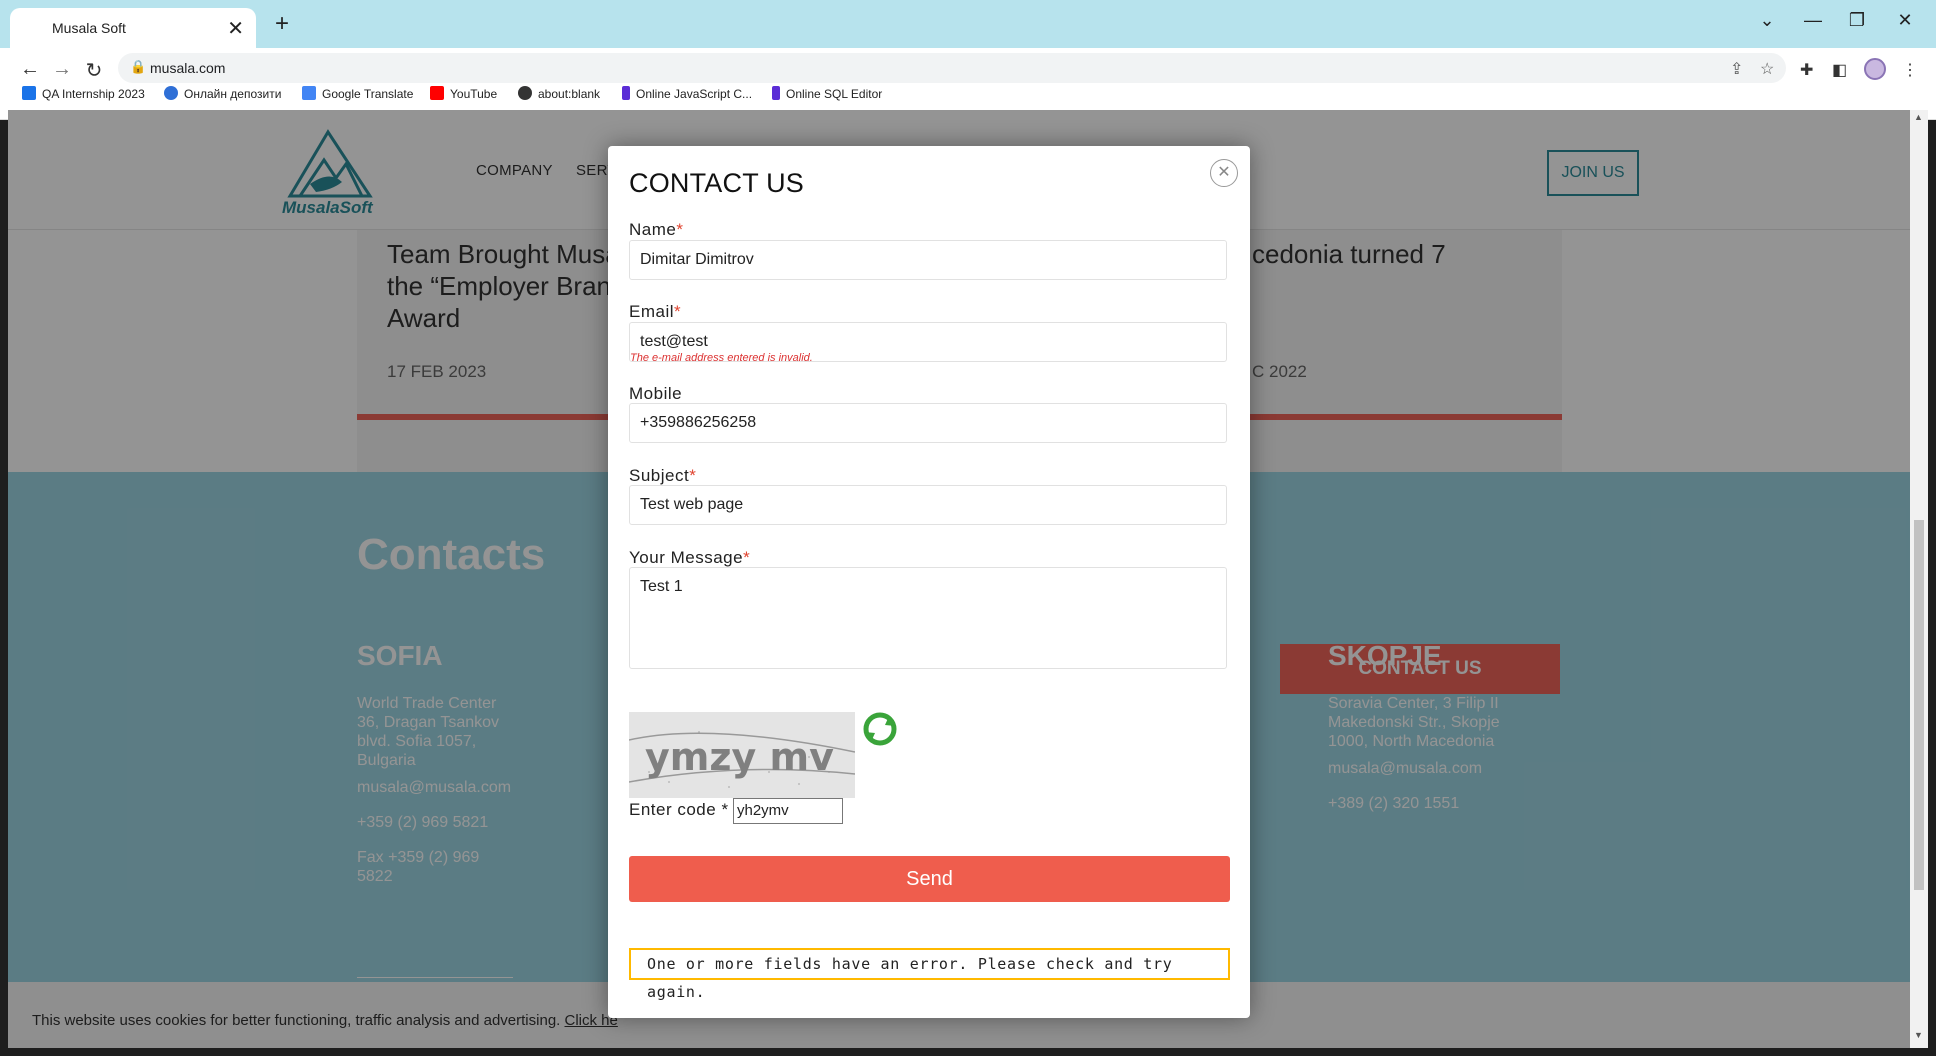 This screenshot has width=1936, height=1056. I want to click on close-window-icon: ✕, so click(1905, 20).